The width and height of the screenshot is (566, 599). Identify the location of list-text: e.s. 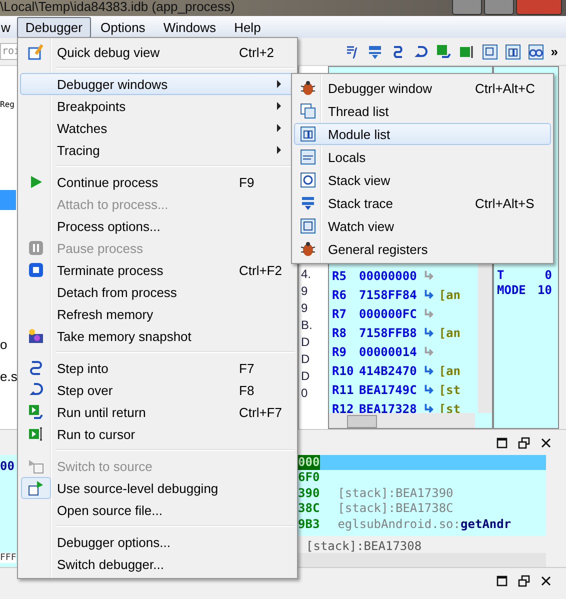
(9, 376).